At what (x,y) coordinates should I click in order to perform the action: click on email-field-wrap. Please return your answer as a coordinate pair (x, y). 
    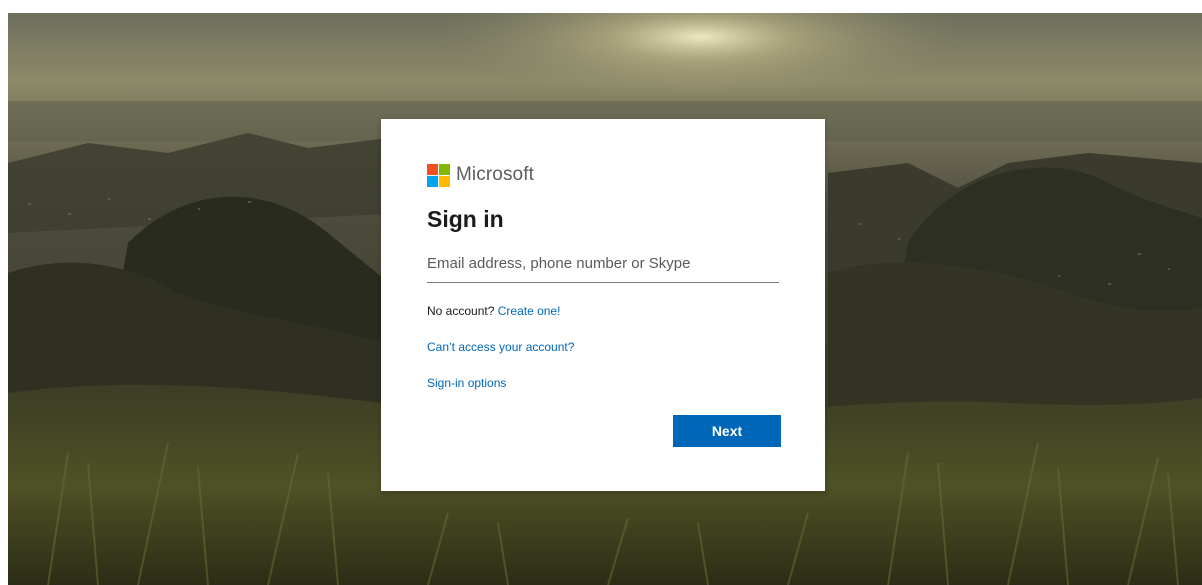
    Looking at the image, I should click on (603, 267).